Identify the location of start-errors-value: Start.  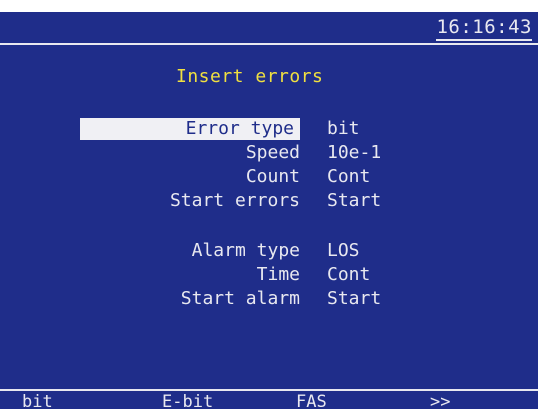
(354, 201).